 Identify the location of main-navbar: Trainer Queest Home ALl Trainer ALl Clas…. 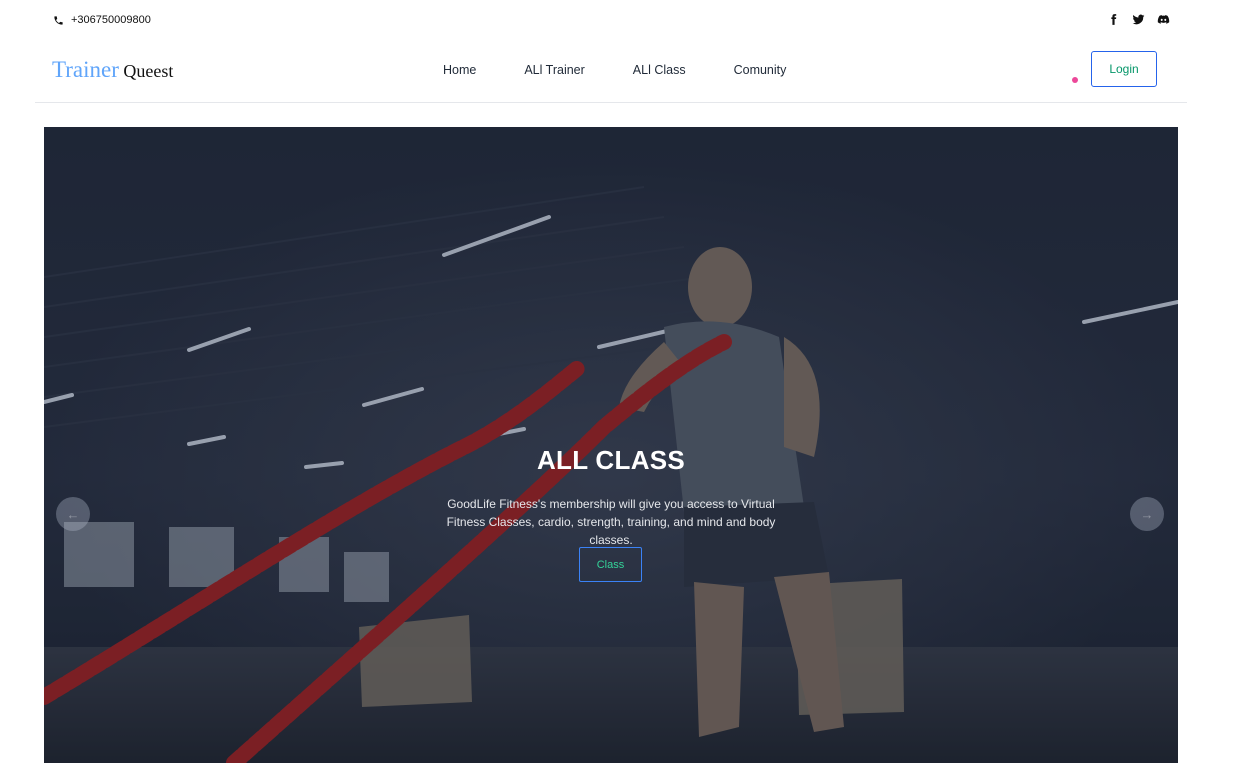
(611, 73).